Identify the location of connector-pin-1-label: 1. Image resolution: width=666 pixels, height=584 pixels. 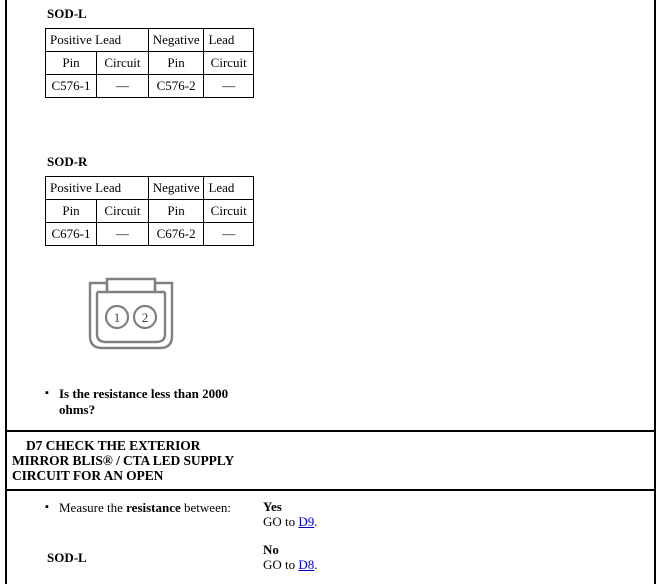
(116, 317).